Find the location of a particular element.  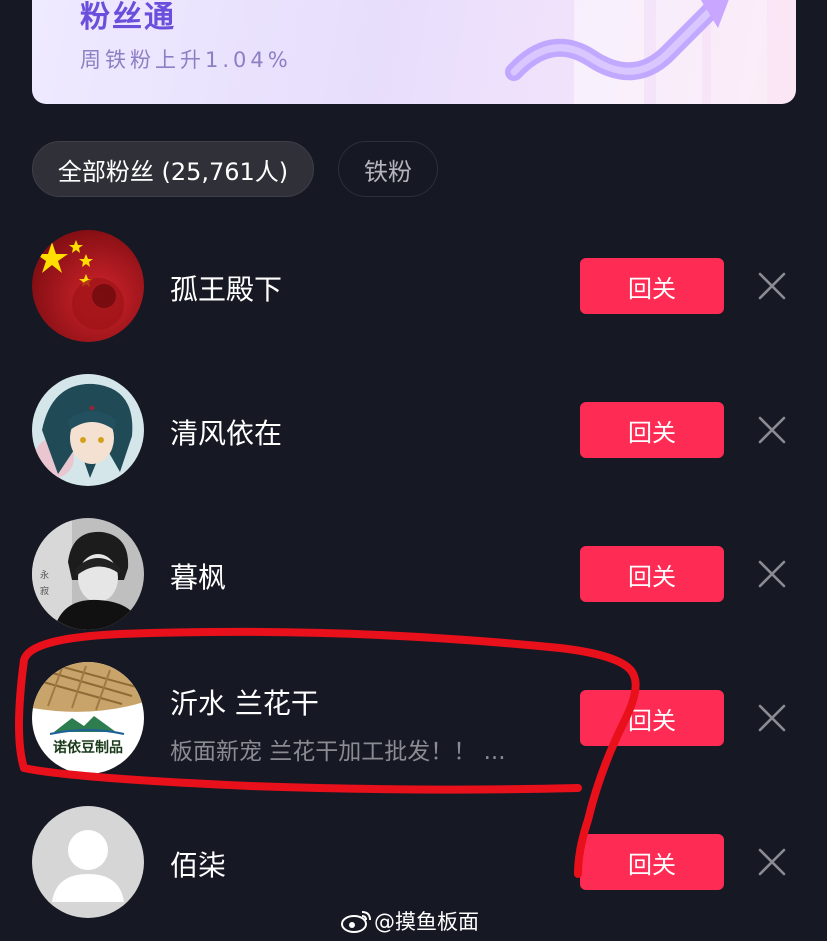

list-item: 佰柒 回关 is located at coordinates (413, 862).